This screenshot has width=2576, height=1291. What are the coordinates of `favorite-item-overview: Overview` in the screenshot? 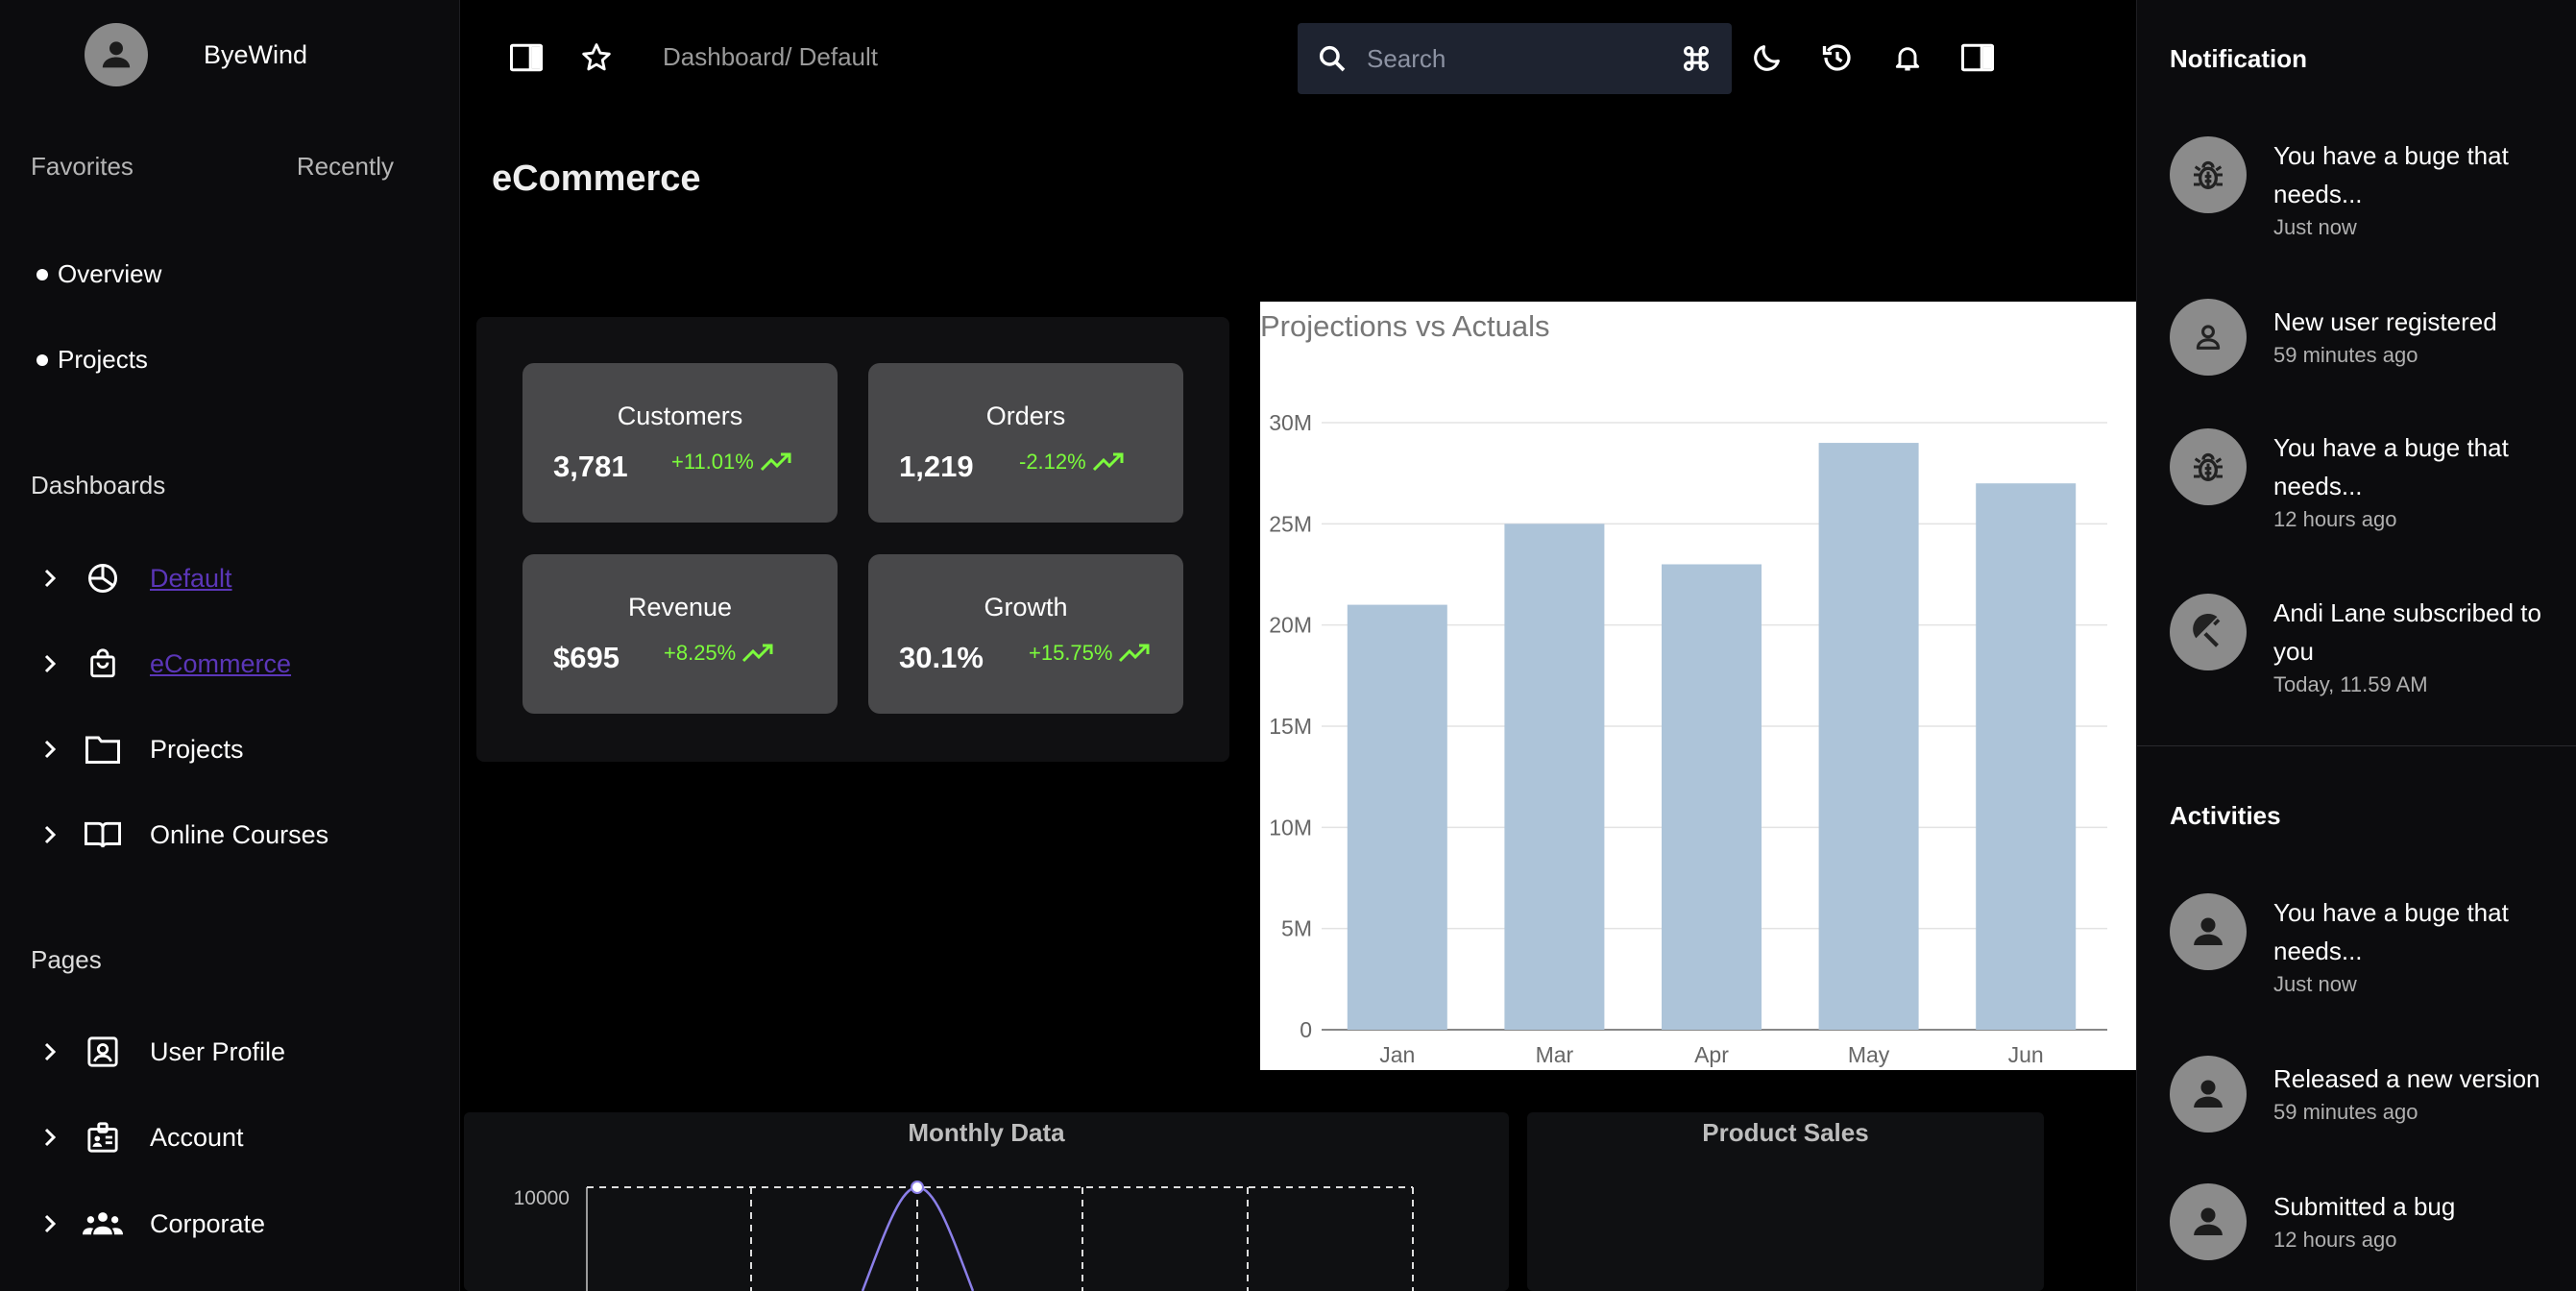 It's located at (99, 274).